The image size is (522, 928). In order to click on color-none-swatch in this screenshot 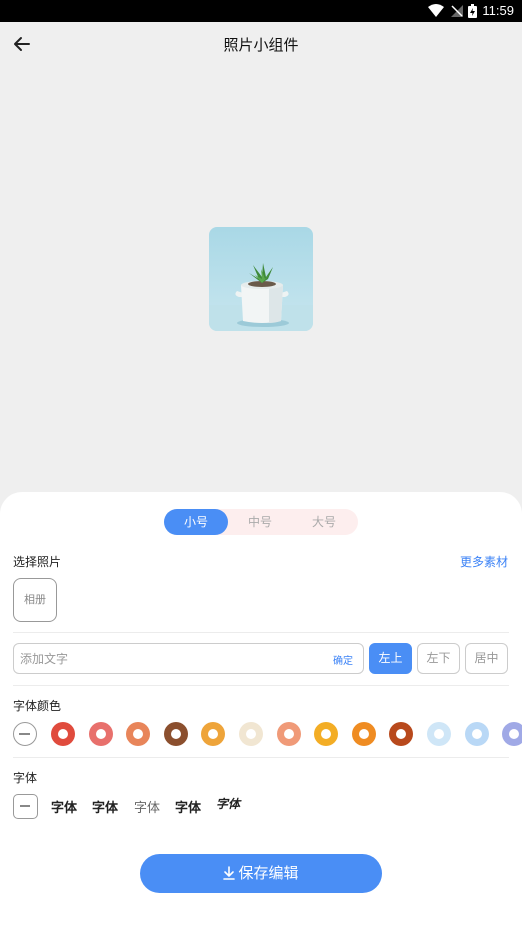, I will do `click(25, 734)`.